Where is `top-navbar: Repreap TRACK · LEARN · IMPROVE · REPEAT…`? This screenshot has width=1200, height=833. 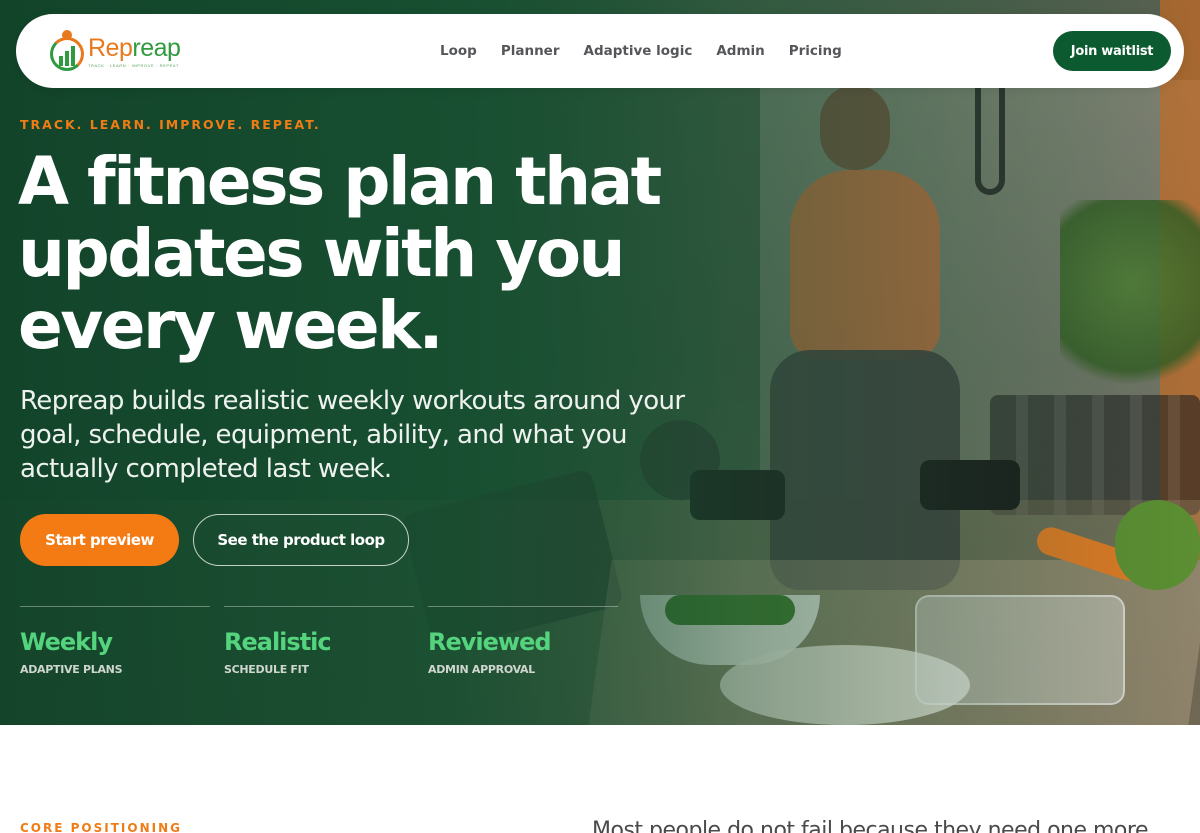 top-navbar: Repreap TRACK · LEARN · IMPROVE · REPEAT… is located at coordinates (600, 51).